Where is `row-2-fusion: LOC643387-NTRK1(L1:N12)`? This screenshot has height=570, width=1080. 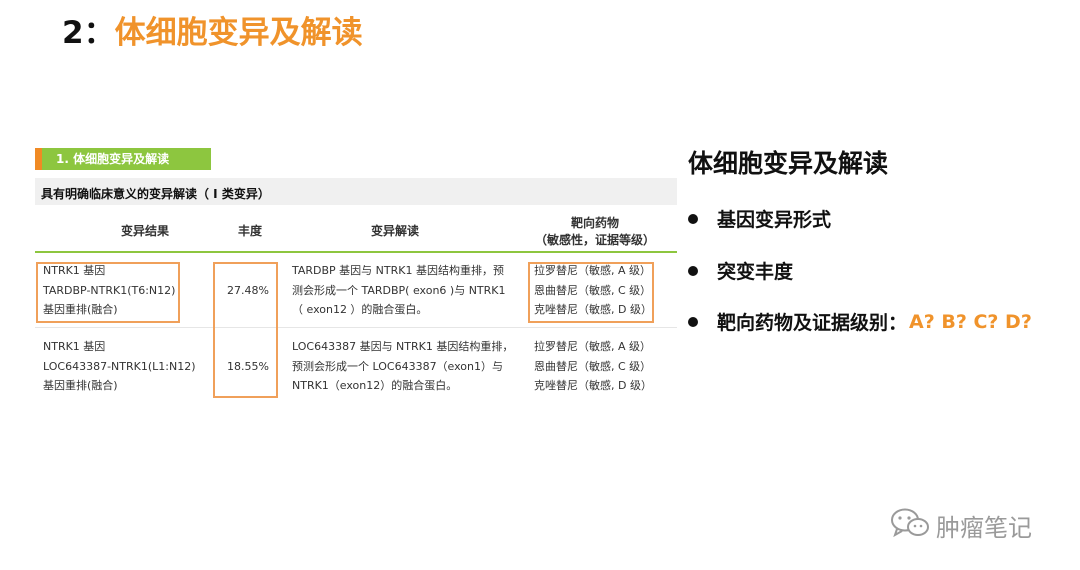 row-2-fusion: LOC643387-NTRK1(L1:N12) is located at coordinates (119, 366).